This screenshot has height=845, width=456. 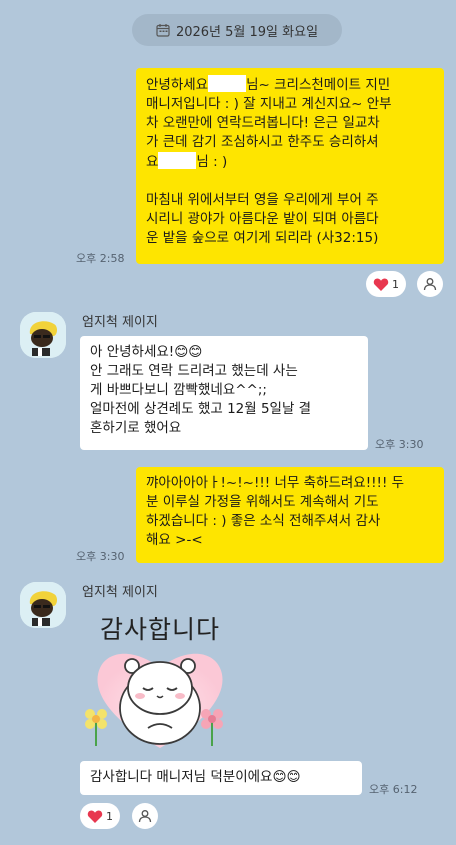 I want to click on message-text: 안녕하세요, so click(x=177, y=85).